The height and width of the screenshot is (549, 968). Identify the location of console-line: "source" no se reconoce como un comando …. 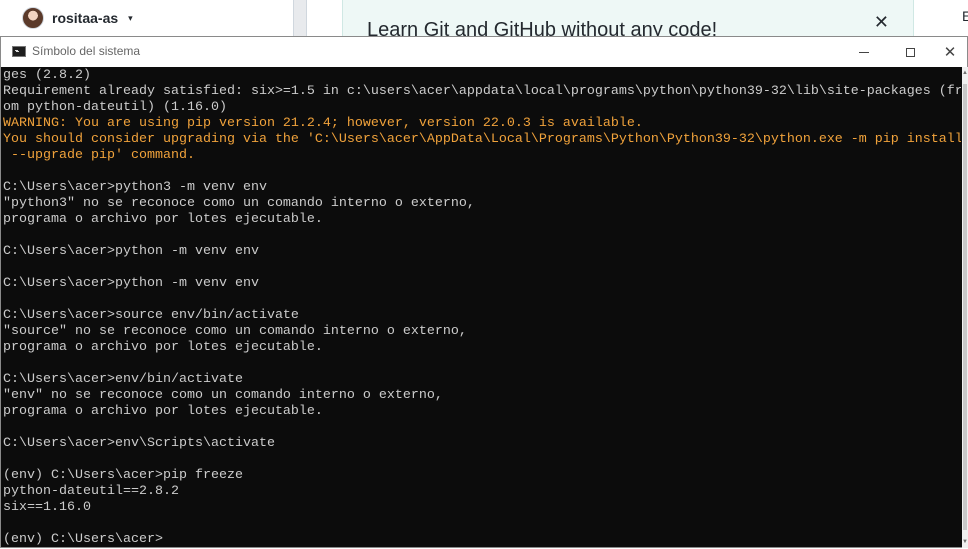
(235, 331).